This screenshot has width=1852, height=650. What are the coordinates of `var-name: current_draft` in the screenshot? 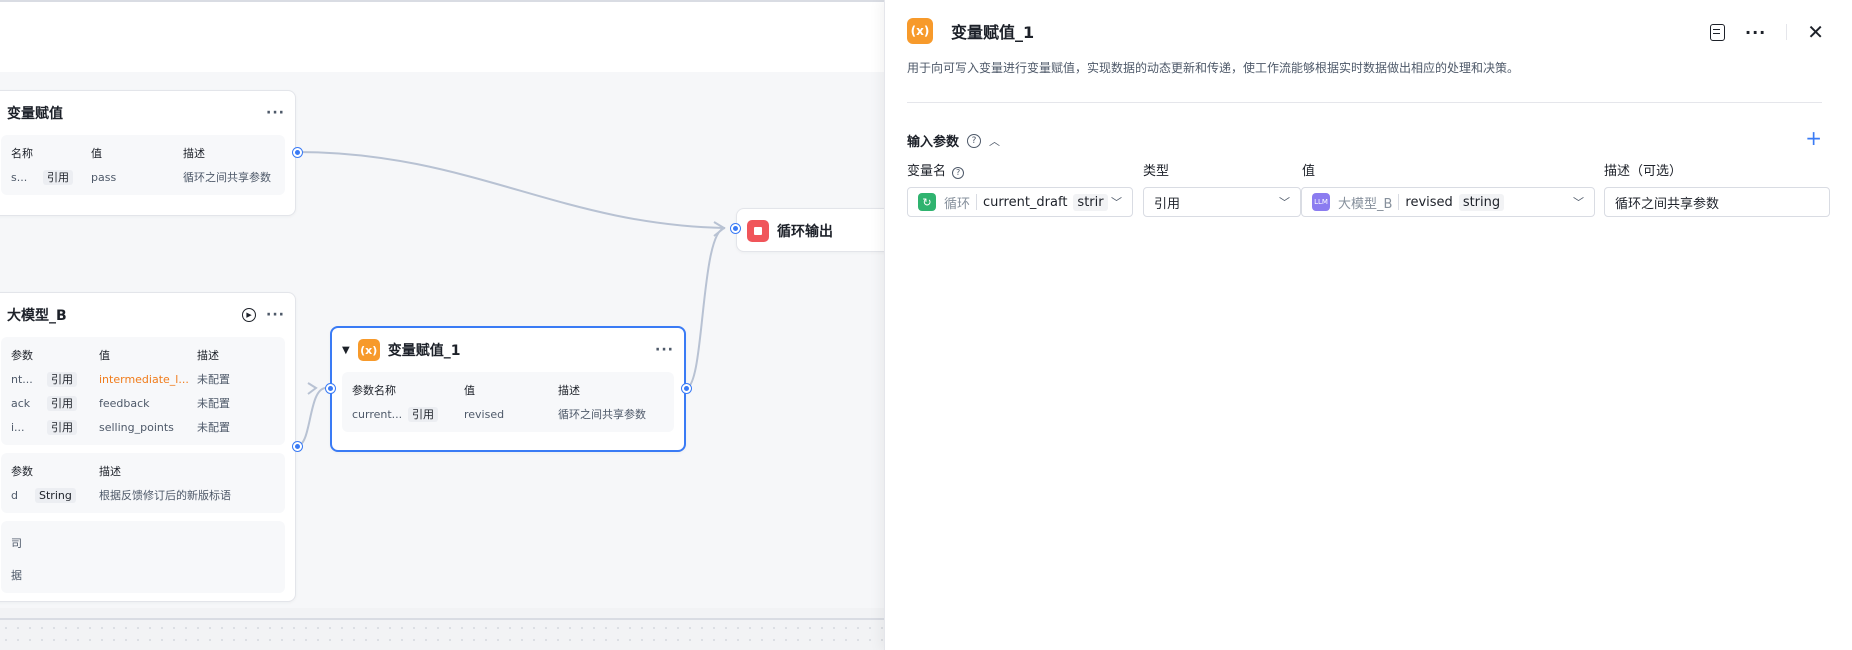 It's located at (1025, 202).